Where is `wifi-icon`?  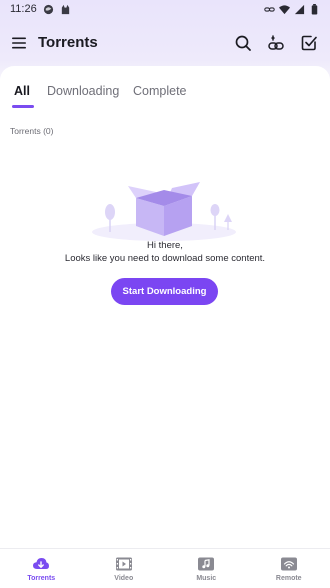 wifi-icon is located at coordinates (284, 9).